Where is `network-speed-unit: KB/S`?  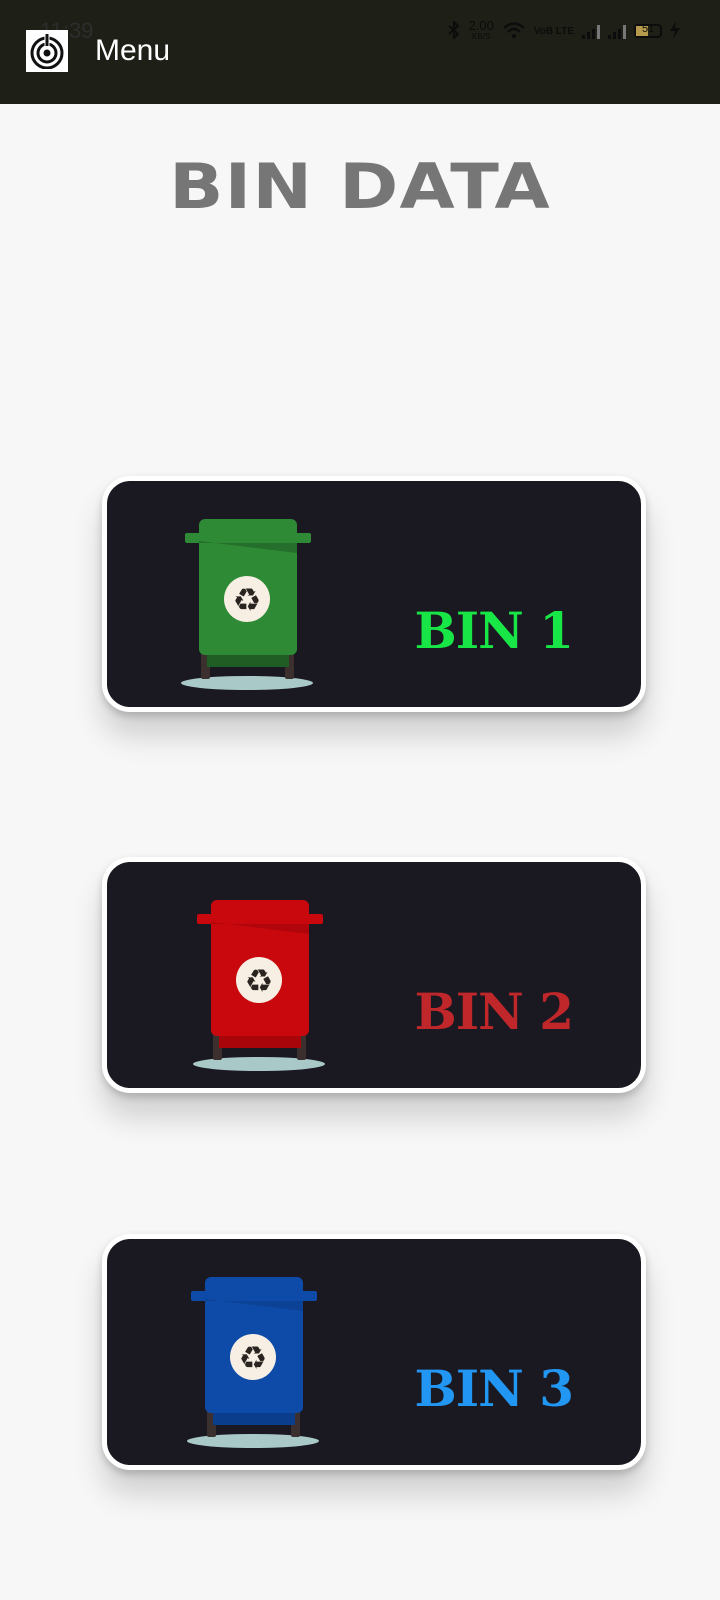 network-speed-unit: KB/S is located at coordinates (481, 36).